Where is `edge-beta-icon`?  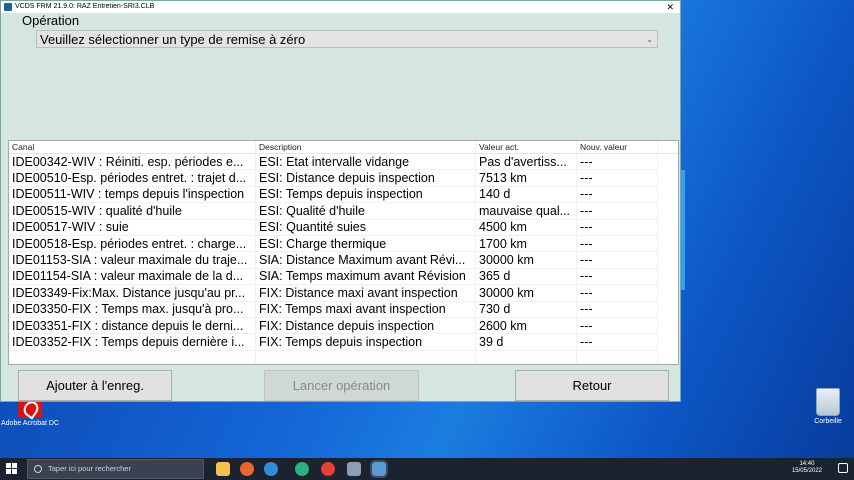 edge-beta-icon is located at coordinates (302, 469).